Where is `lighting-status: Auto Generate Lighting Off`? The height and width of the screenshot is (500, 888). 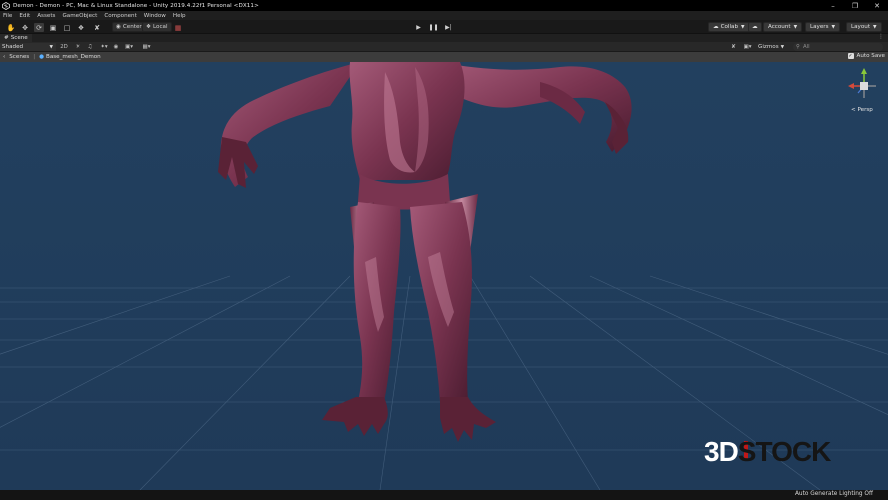 lighting-status: Auto Generate Lighting Off is located at coordinates (833, 494).